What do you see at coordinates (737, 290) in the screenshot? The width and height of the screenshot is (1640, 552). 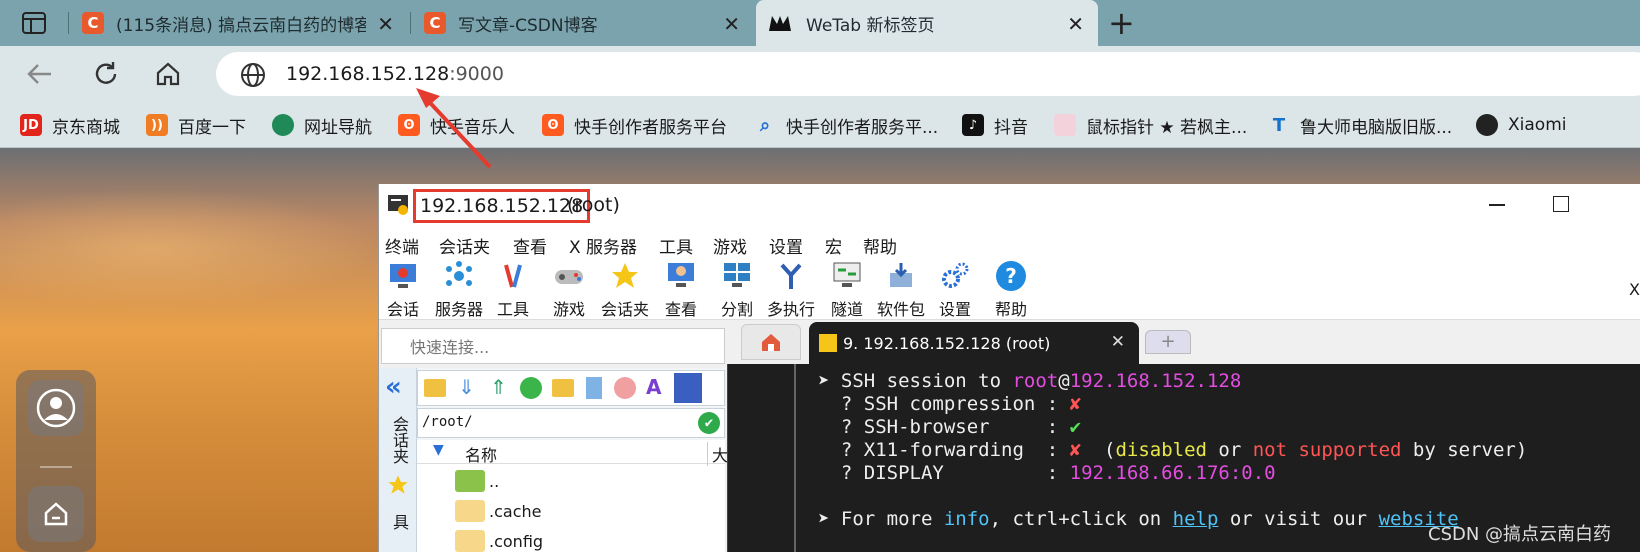 I see `toolbar-split-button: 分割` at bounding box center [737, 290].